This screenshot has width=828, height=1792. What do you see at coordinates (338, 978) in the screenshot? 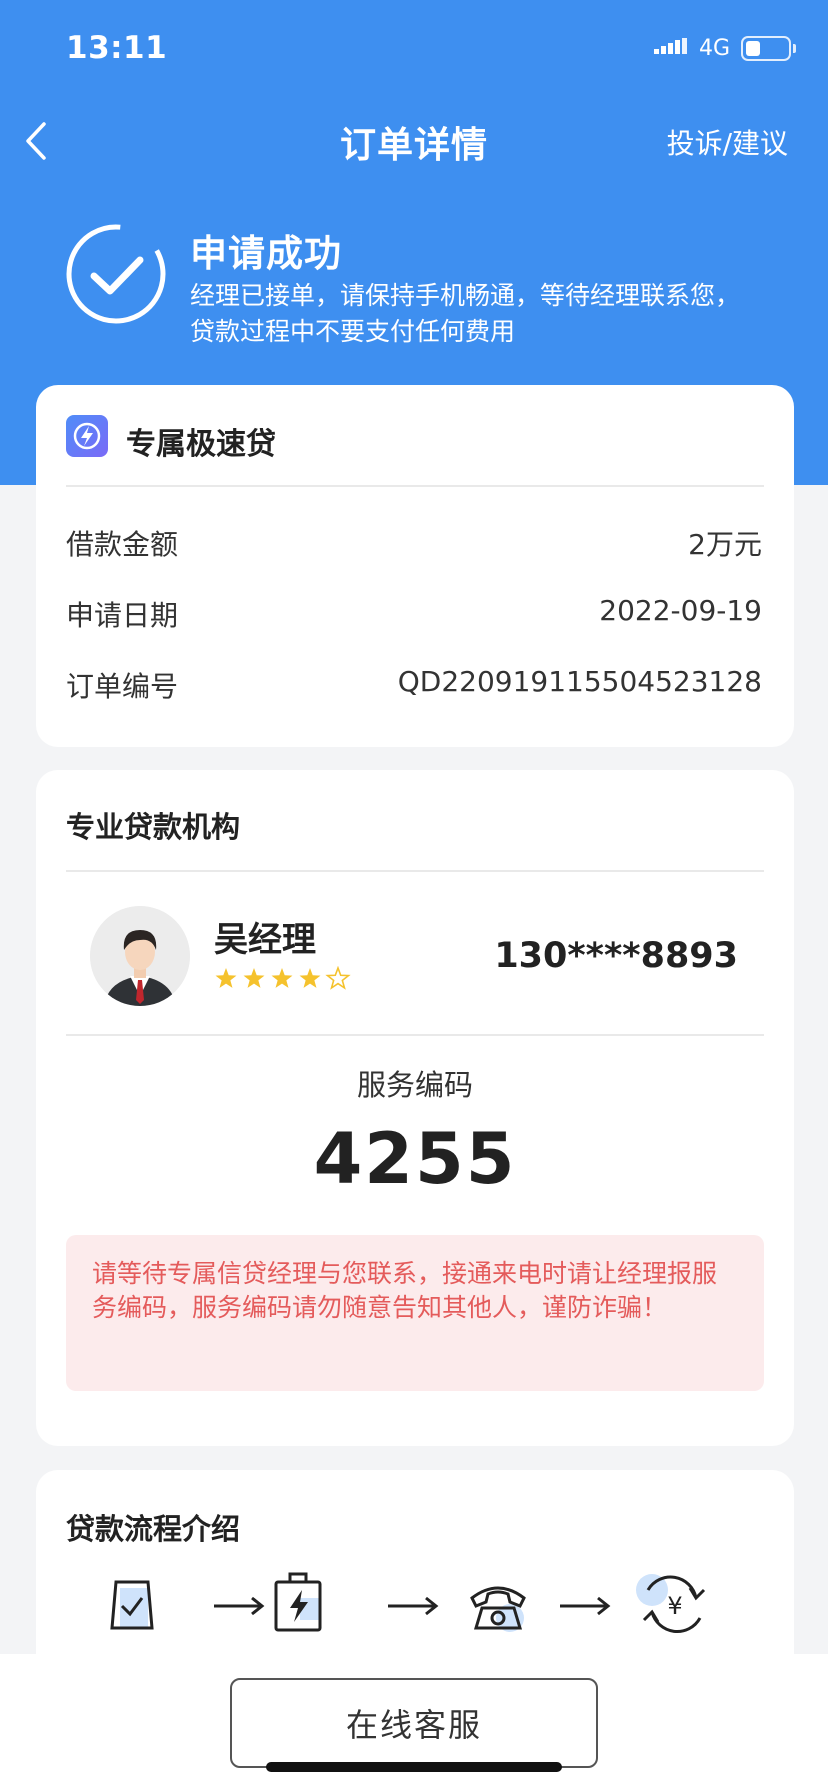
I see `star-empty-icon` at bounding box center [338, 978].